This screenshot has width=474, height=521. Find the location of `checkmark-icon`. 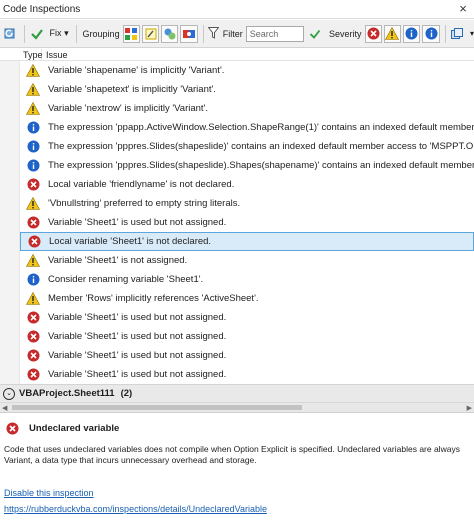

checkmark-icon is located at coordinates (315, 34).